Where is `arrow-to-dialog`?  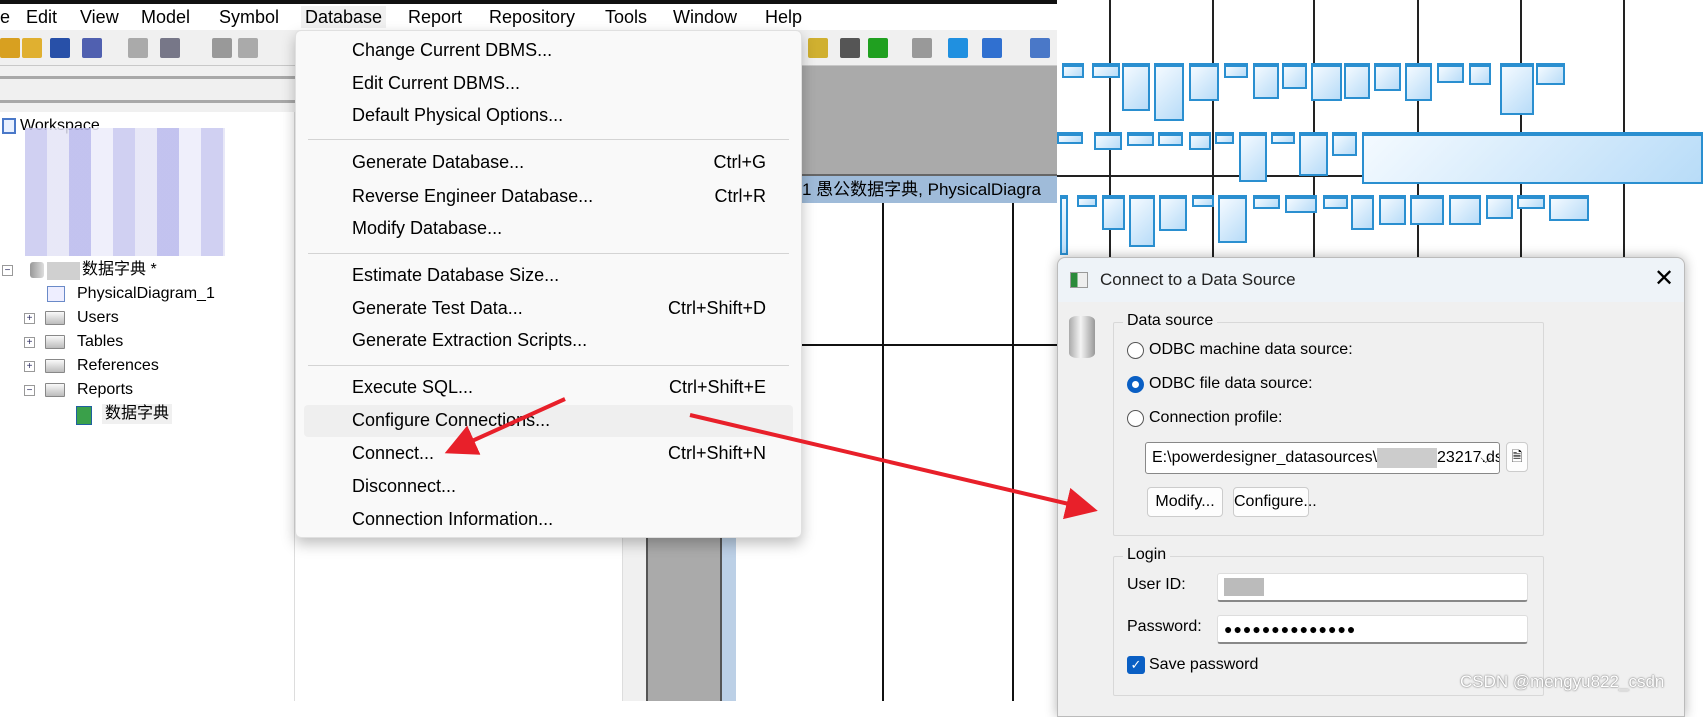
arrow-to-dialog is located at coordinates (893, 466).